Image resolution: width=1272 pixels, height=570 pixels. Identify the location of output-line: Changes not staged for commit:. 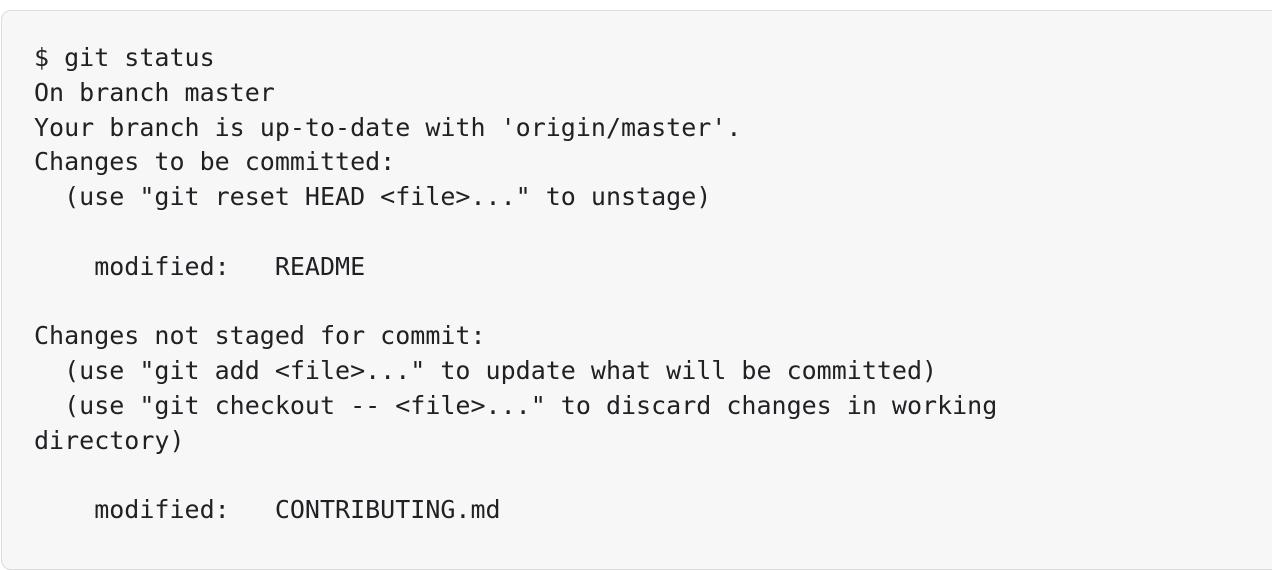
(260, 336).